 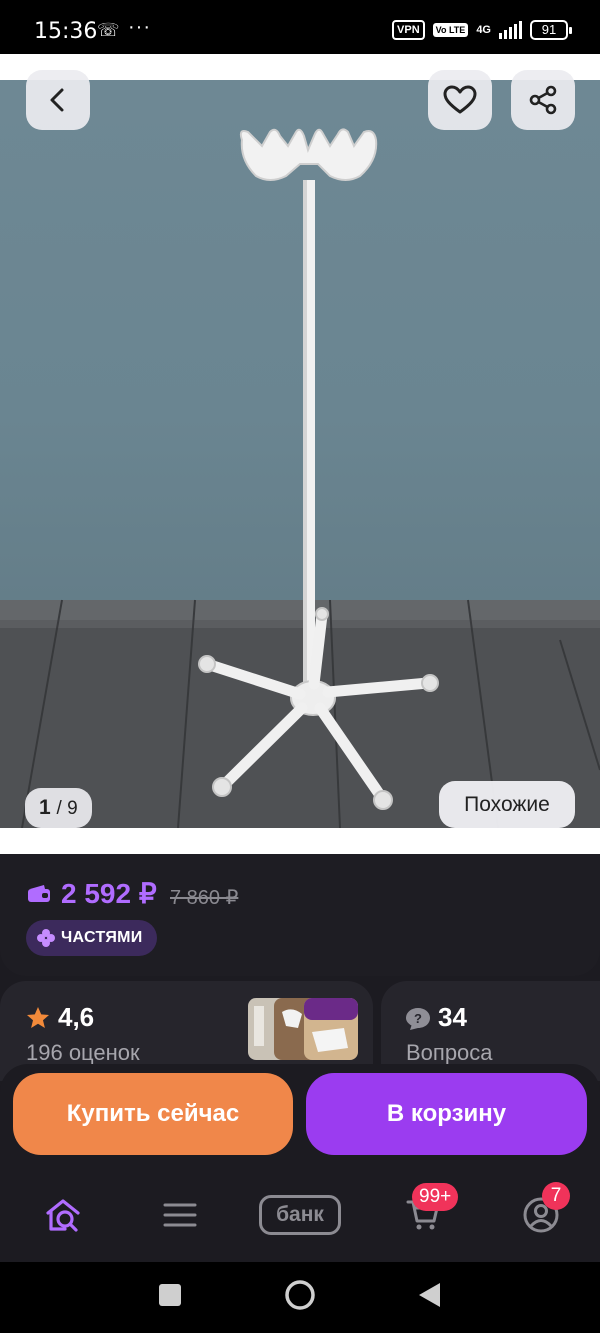 I want to click on image-counter: 1 / 9, so click(x=58, y=808).